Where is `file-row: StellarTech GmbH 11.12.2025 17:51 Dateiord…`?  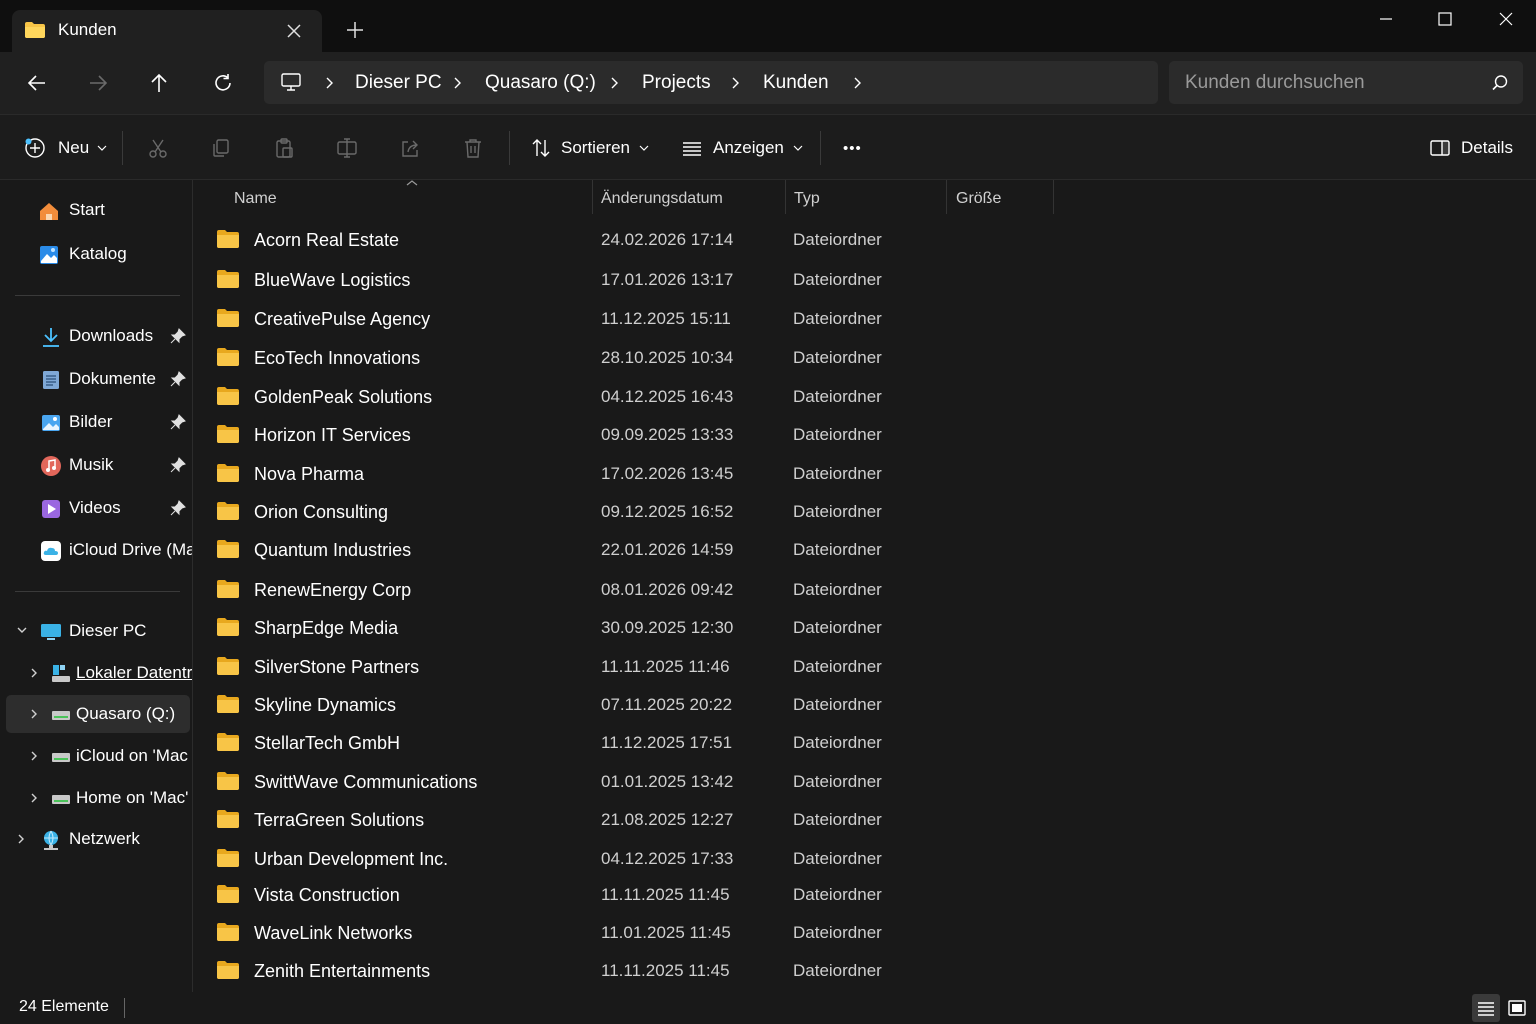 file-row: StellarTech GmbH 11.12.2025 17:51 Dateiord… is located at coordinates (865, 743).